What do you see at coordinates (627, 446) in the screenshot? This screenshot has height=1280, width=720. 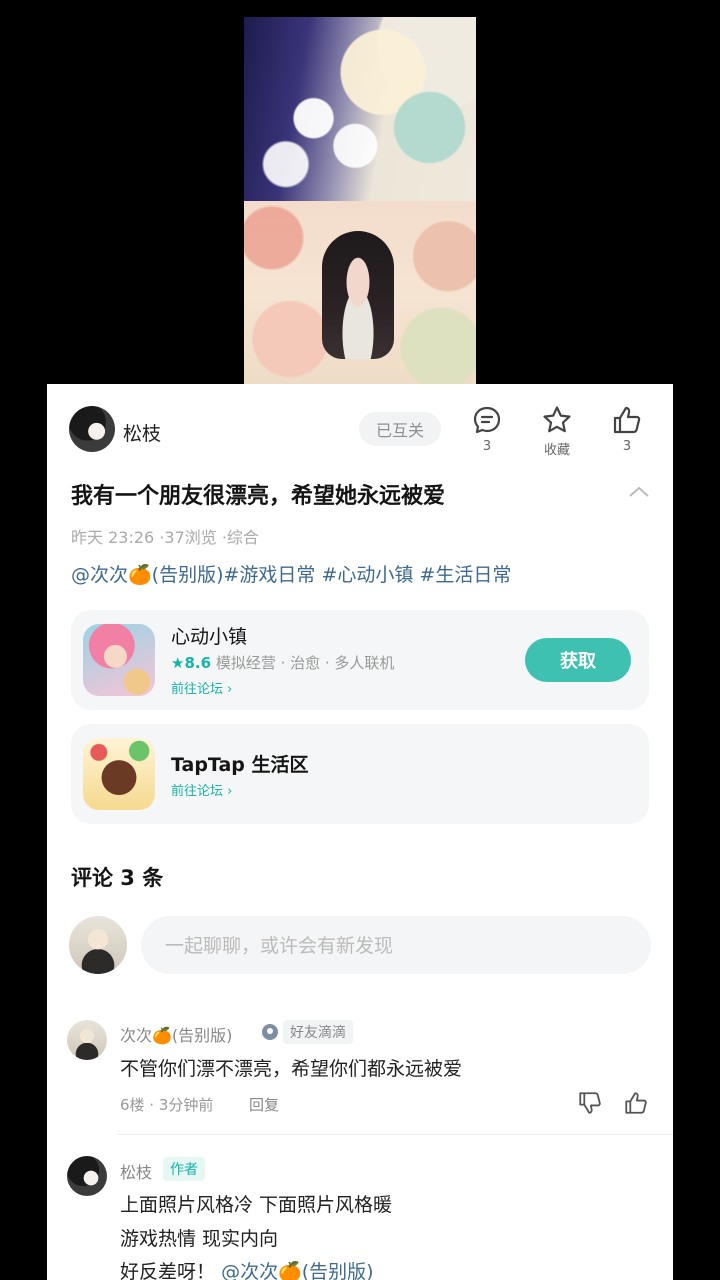 I see `like-count: 3` at bounding box center [627, 446].